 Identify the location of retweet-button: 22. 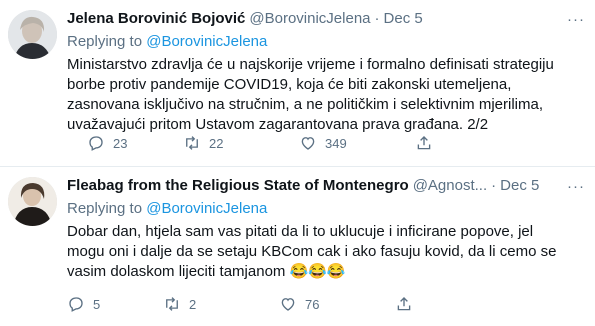
(241, 143).